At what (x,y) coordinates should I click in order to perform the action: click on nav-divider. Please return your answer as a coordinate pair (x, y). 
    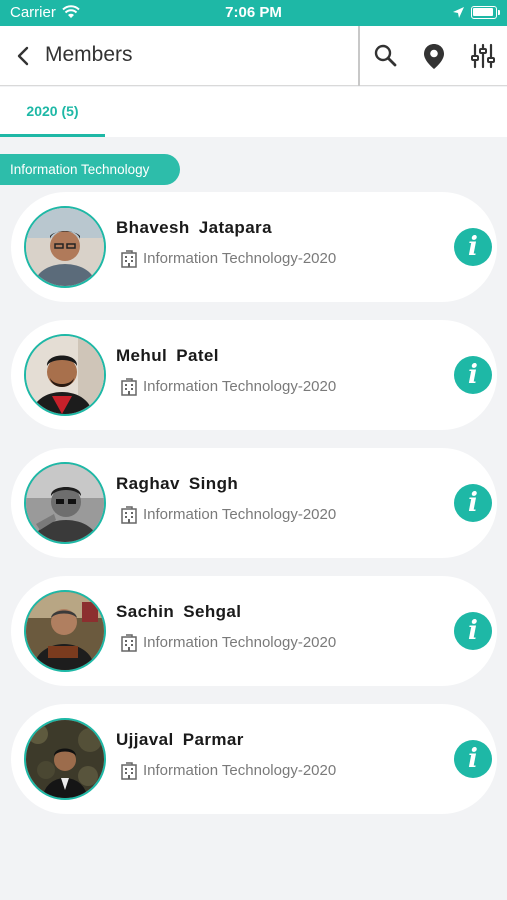
    Looking at the image, I should click on (359, 56).